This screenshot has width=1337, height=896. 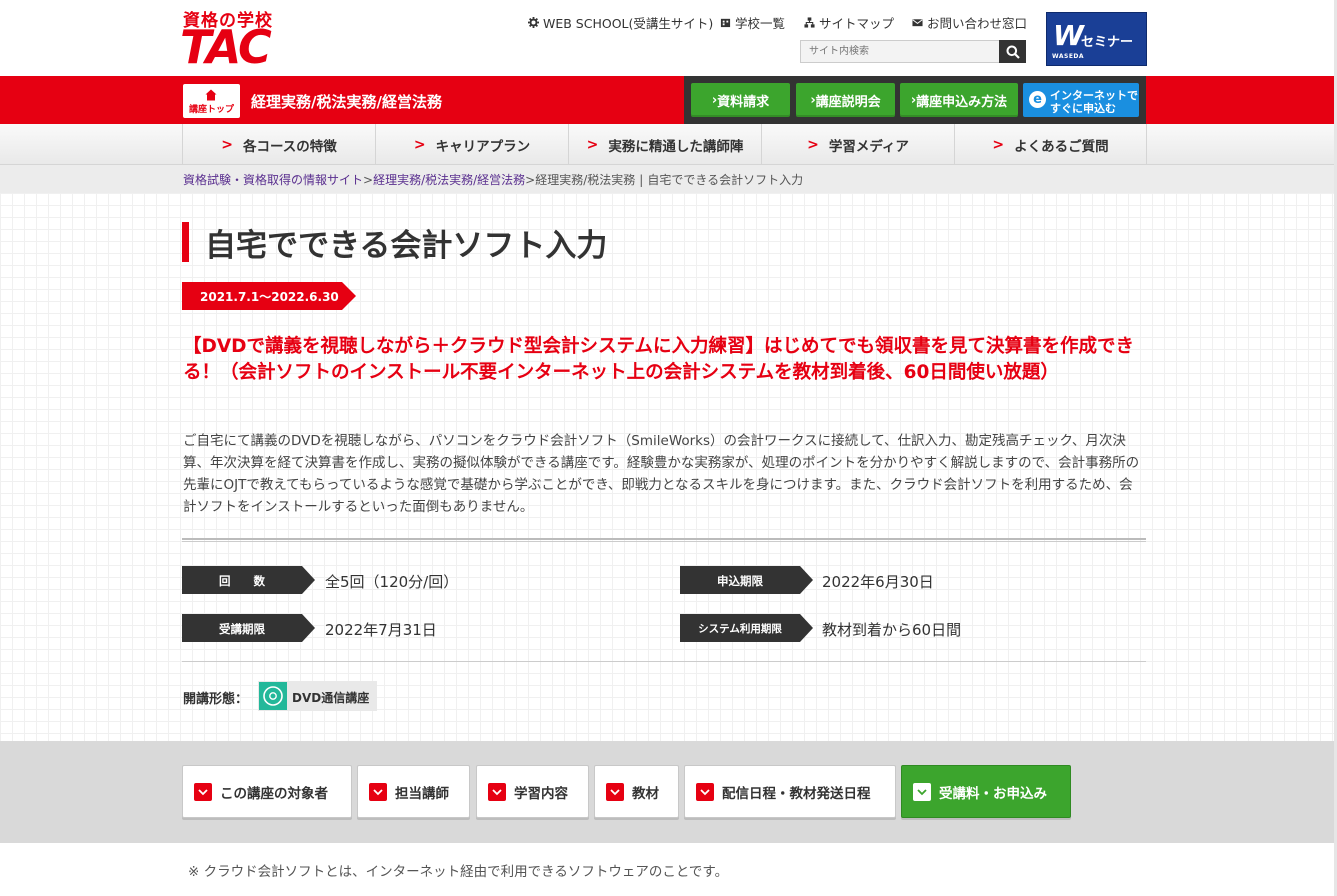 What do you see at coordinates (740, 629) in the screenshot?
I see `info-label-system-period: システム利用期限` at bounding box center [740, 629].